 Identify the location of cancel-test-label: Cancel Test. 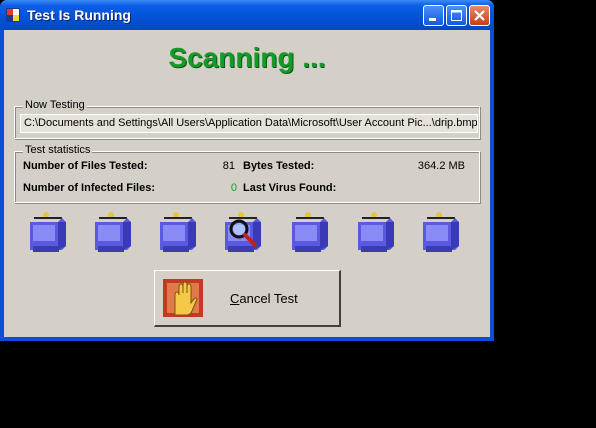
(264, 298).